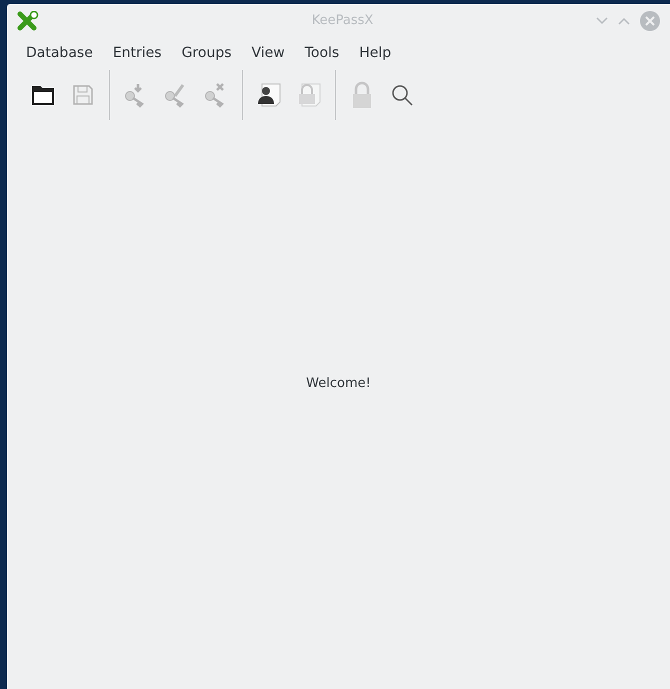  I want to click on minimize-icon, so click(602, 21).